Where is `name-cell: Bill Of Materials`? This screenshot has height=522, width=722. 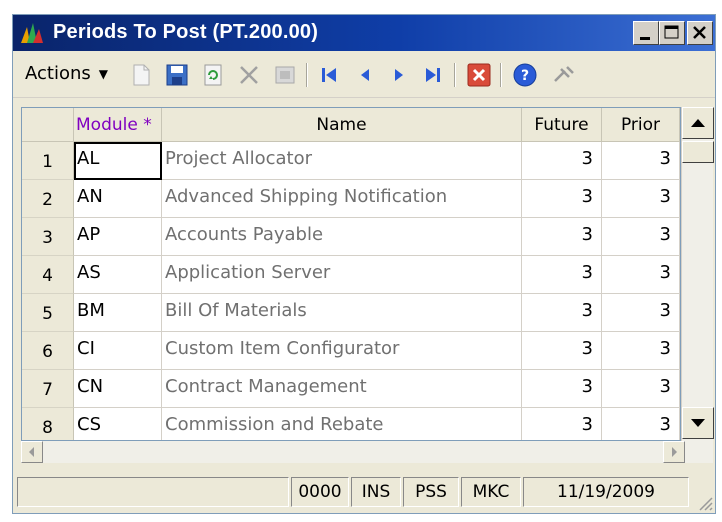 name-cell: Bill Of Materials is located at coordinates (342, 313).